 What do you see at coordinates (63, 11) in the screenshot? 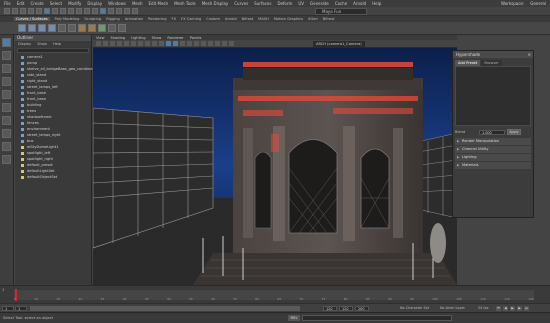
I see `select-component-icon` at bounding box center [63, 11].